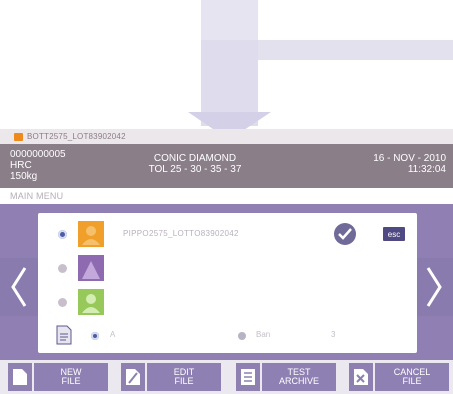 The height and width of the screenshot is (394, 453). Describe the element at coordinates (333, 334) in the screenshot. I see `footer-field-3: 3` at that location.